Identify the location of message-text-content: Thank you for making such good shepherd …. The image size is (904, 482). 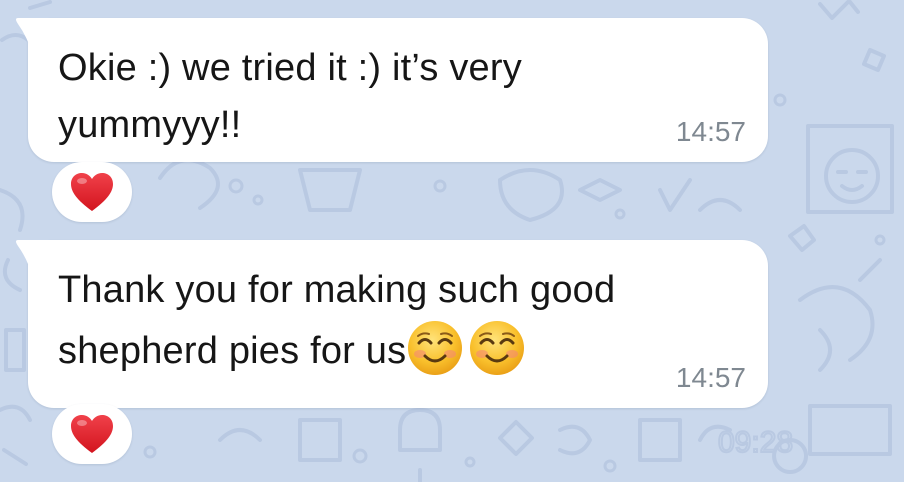
(337, 320).